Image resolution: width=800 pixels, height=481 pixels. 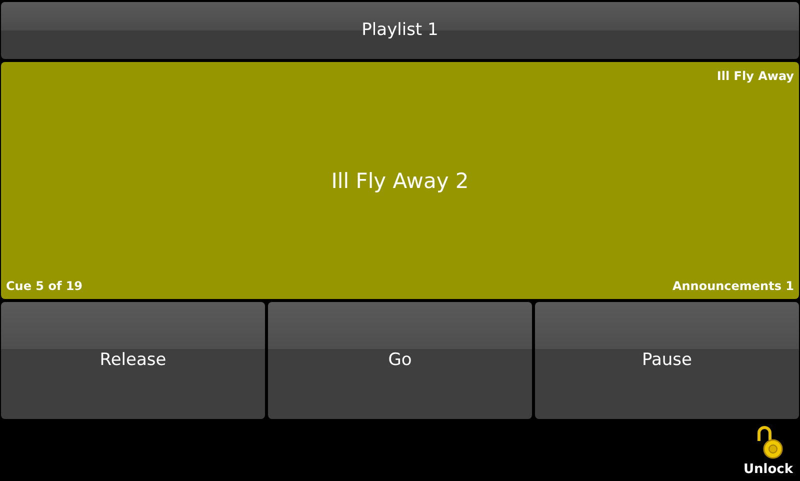 I want to click on cue-control-button: Go, so click(x=400, y=360).